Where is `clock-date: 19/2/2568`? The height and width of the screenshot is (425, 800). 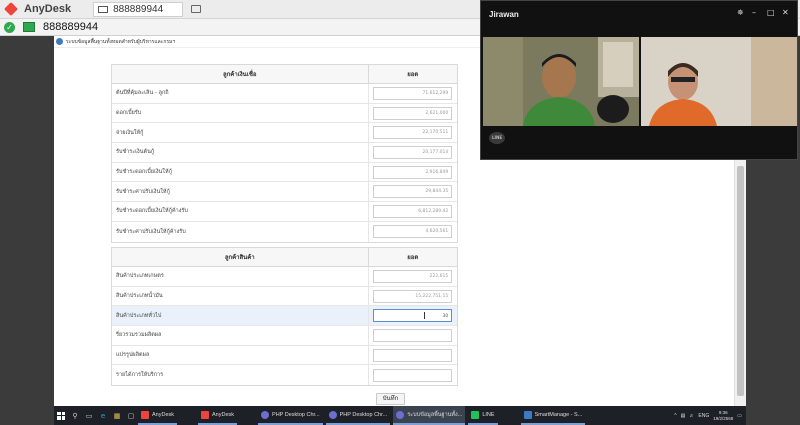
clock-date: 19/2/2568 is located at coordinates (723, 418).